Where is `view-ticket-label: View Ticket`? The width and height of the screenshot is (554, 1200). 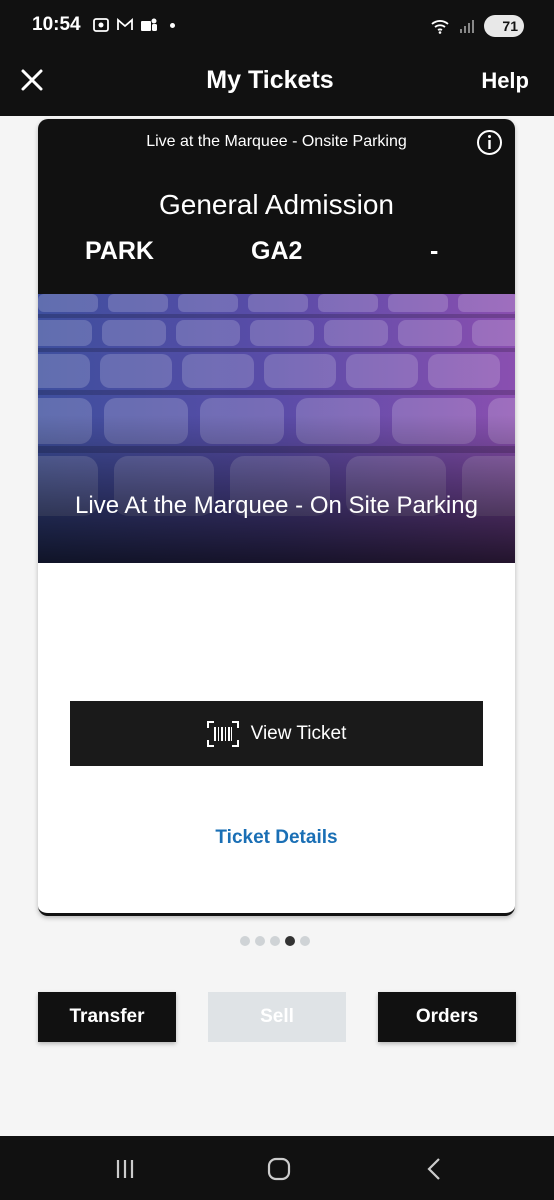
view-ticket-label: View Ticket is located at coordinates (298, 733).